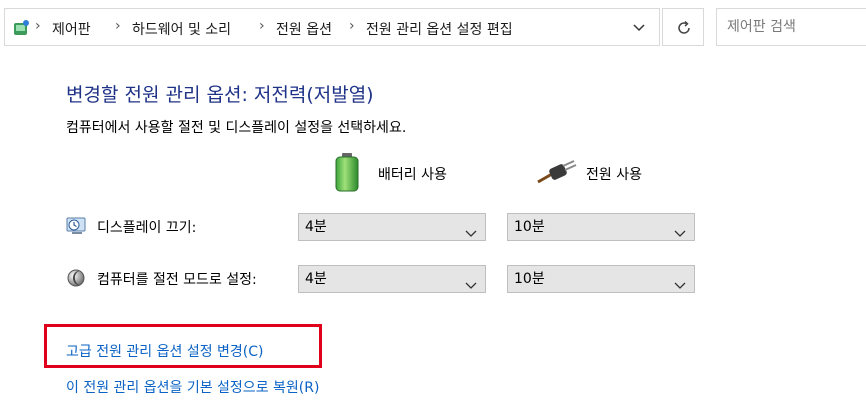 Image resolution: width=866 pixels, height=410 pixels. What do you see at coordinates (192, 387) in the screenshot?
I see `restore-defaults-link: 이 전원 관리 옵션을 기본 설정으로 복원(R)` at bounding box center [192, 387].